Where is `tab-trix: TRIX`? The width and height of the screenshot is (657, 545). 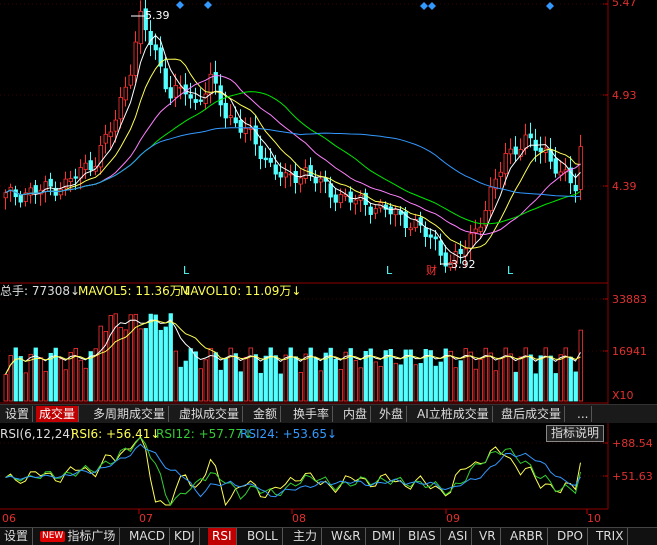 tab-trix: TRIX is located at coordinates (610, 536).